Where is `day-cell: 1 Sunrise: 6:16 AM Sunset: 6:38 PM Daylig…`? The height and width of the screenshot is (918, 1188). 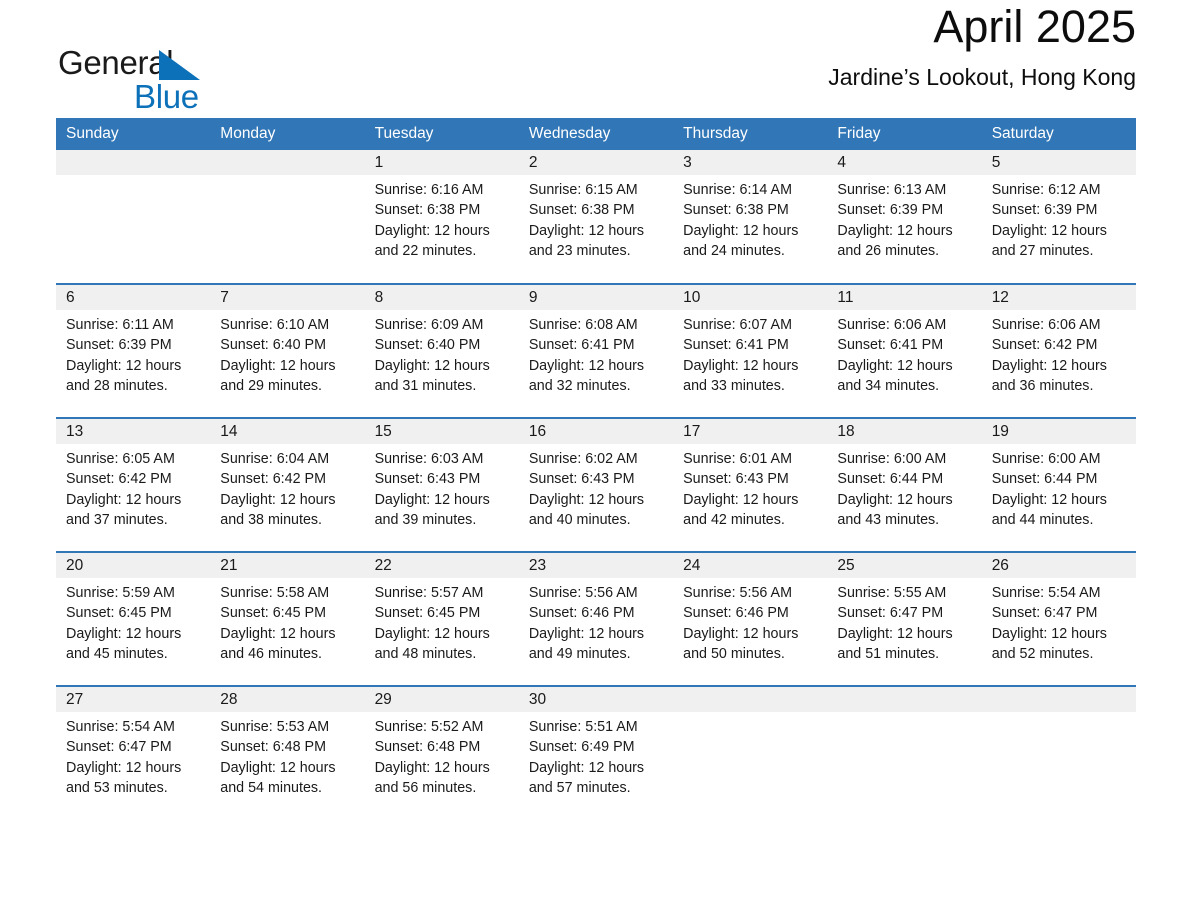
day-cell: 1 Sunrise: 6:16 AM Sunset: 6:38 PM Daylig… is located at coordinates (441, 217).